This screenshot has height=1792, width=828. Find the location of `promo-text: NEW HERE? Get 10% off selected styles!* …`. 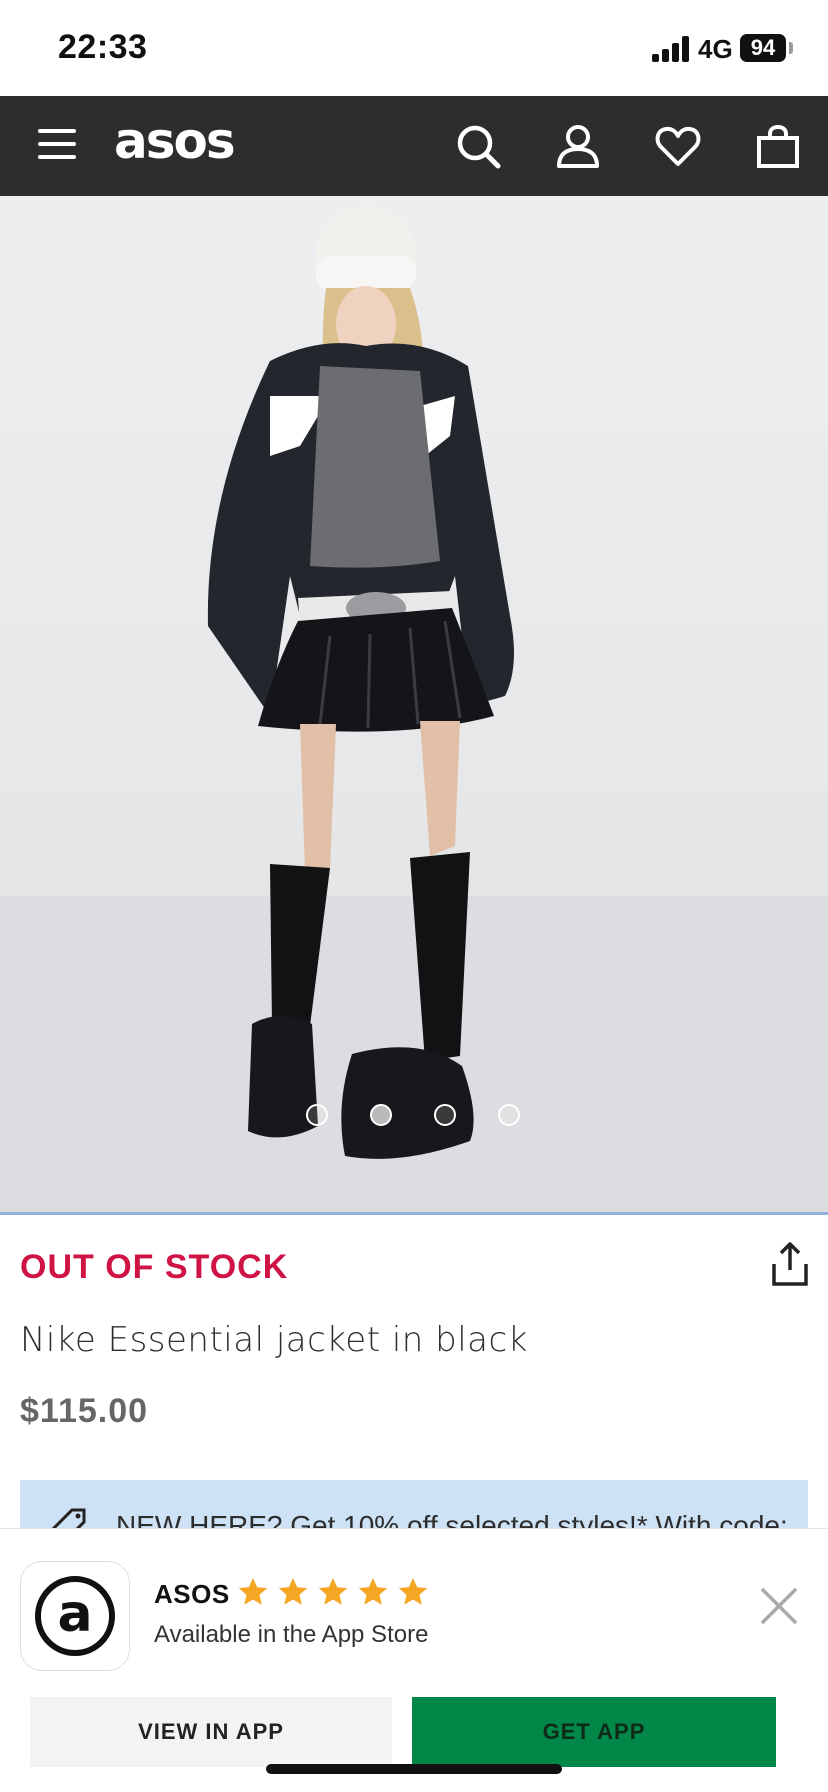

promo-text: NEW HERE? Get 10% off selected styles!* … is located at coordinates (452, 1519).